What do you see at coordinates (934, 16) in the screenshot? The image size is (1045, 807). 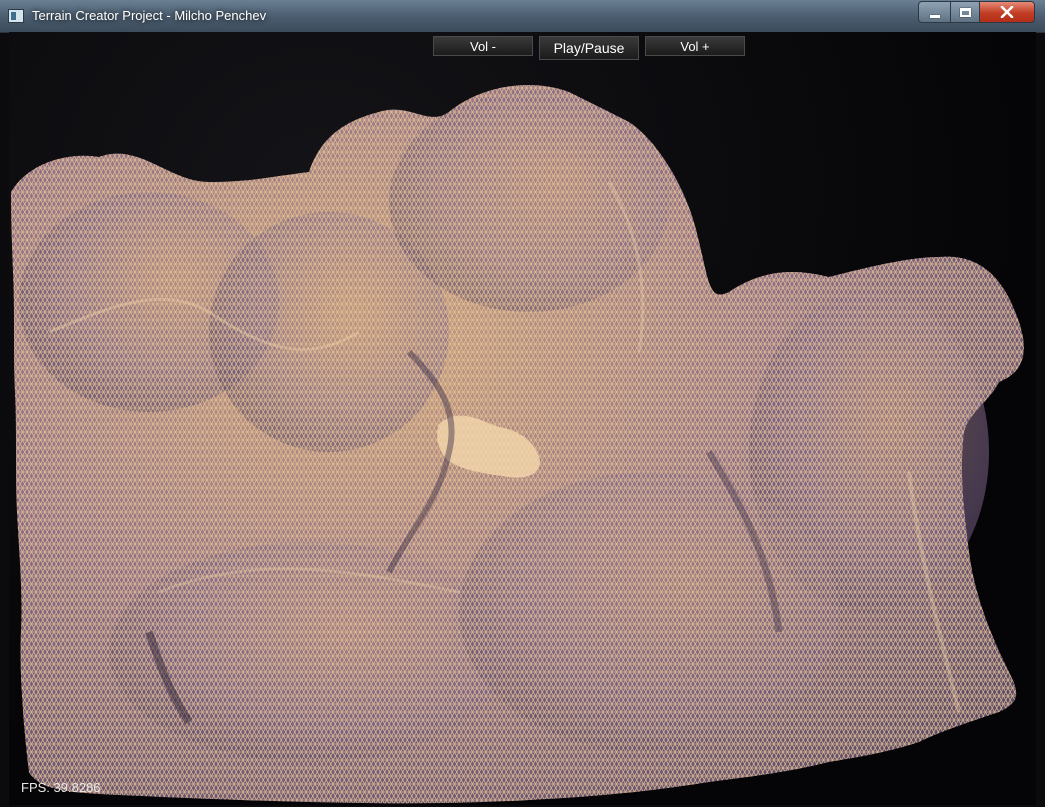 I see `minimize-icon` at bounding box center [934, 16].